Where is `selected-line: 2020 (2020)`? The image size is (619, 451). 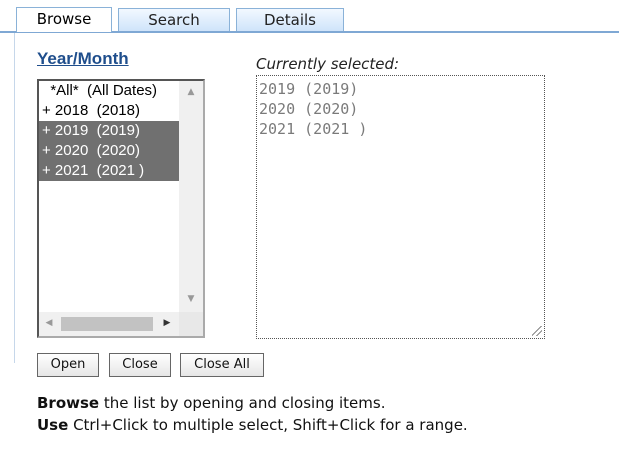
selected-line: 2020 (2020) is located at coordinates (309, 109).